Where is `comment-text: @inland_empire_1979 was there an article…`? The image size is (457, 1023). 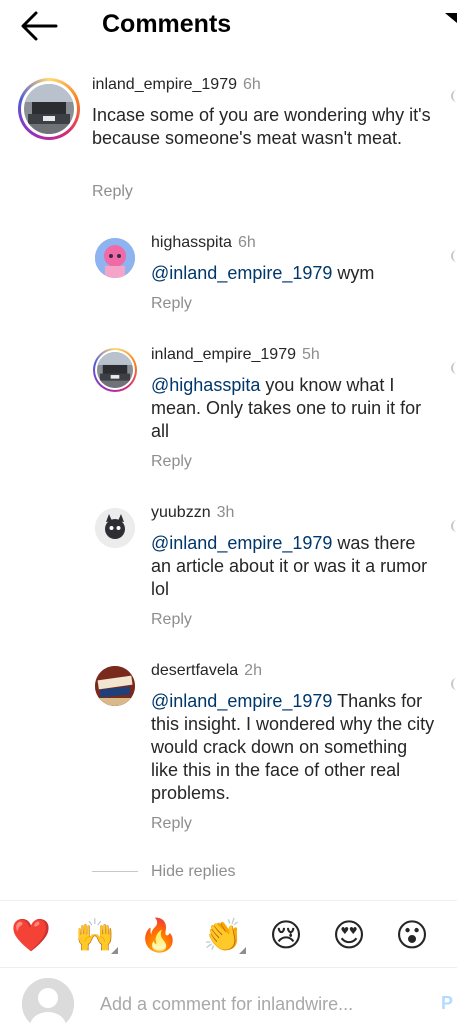 comment-text: @inland_empire_1979 was there an article… is located at coordinates (294, 566).